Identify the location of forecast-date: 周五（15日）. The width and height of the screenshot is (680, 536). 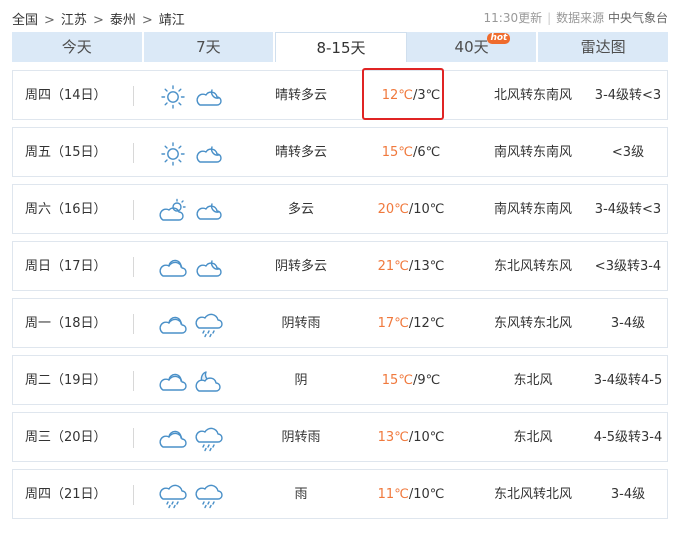
(66, 152).